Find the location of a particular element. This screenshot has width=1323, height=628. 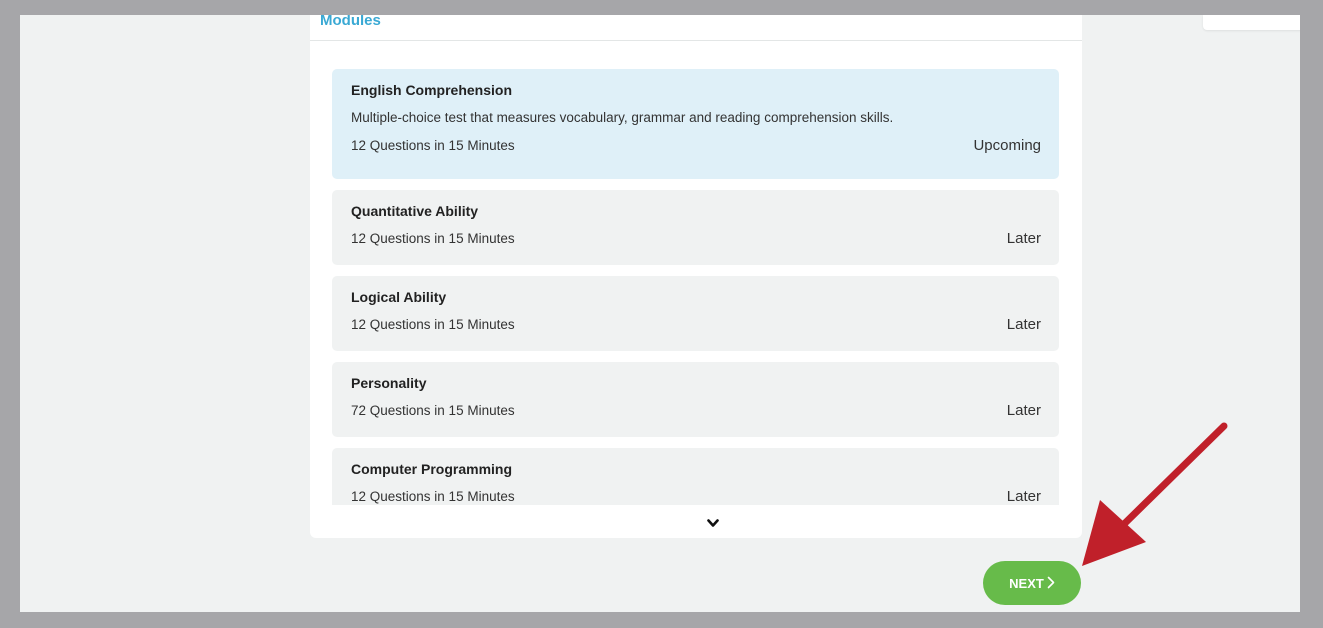

module-name: Personality is located at coordinates (389, 383).